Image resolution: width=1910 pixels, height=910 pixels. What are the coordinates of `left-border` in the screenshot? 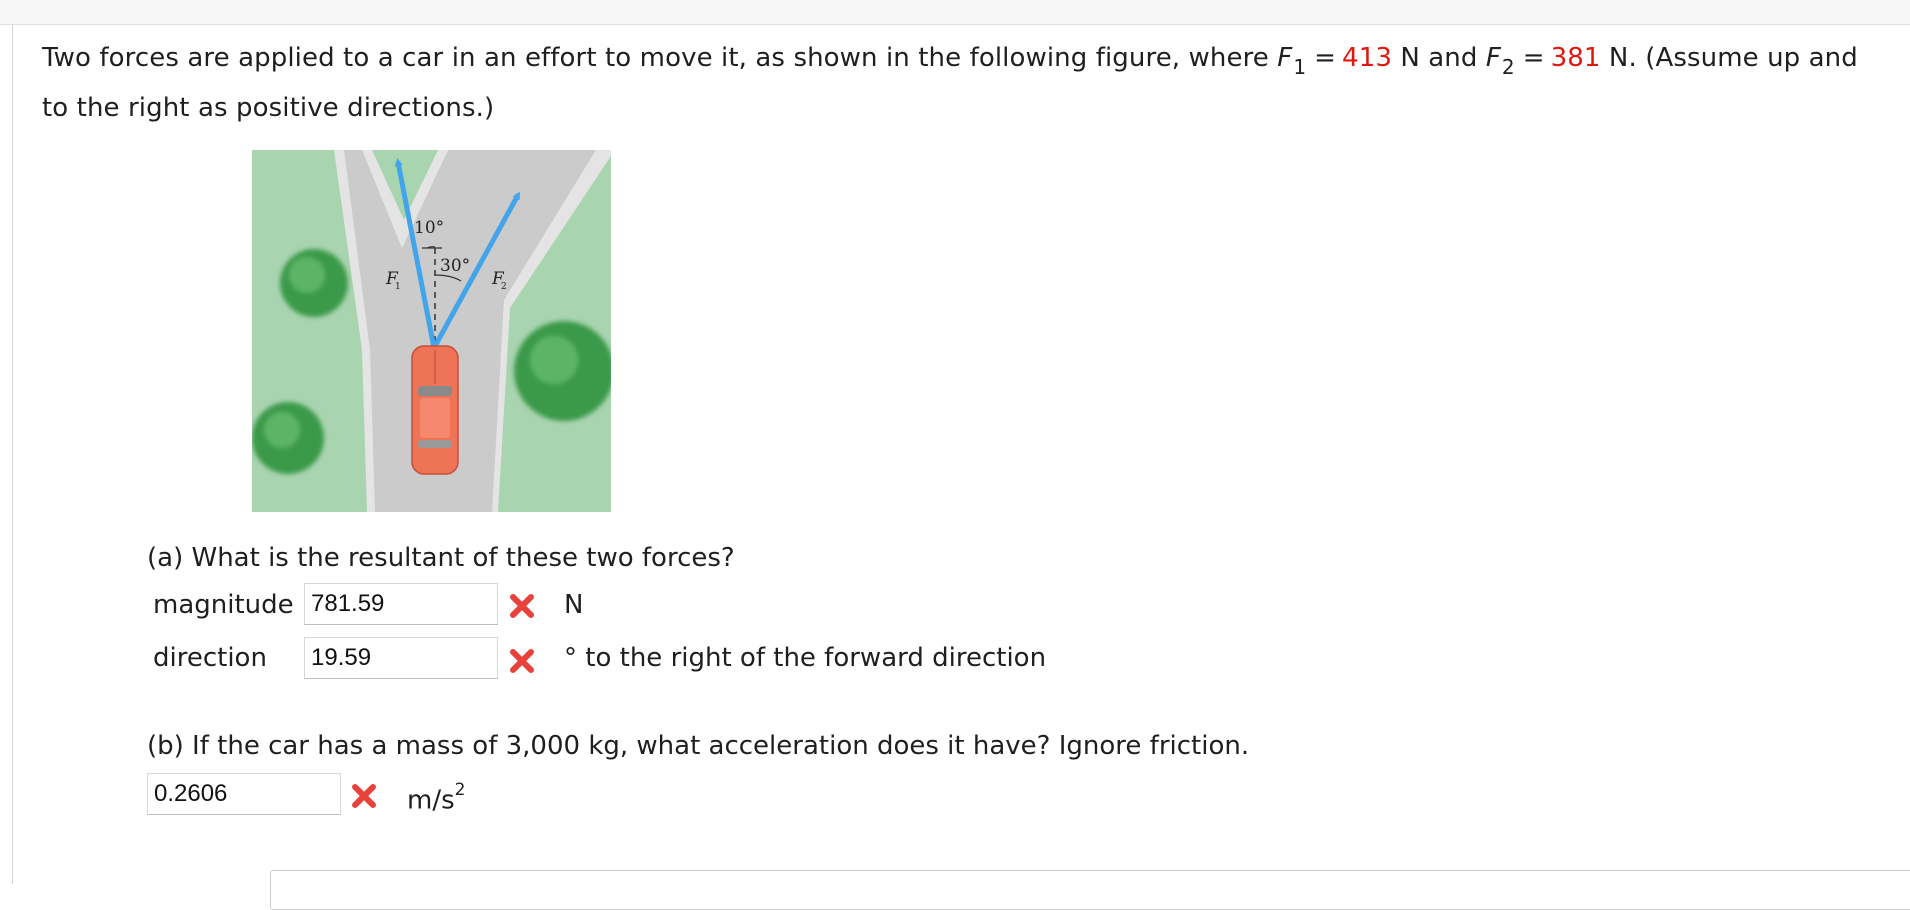 It's located at (12, 454).